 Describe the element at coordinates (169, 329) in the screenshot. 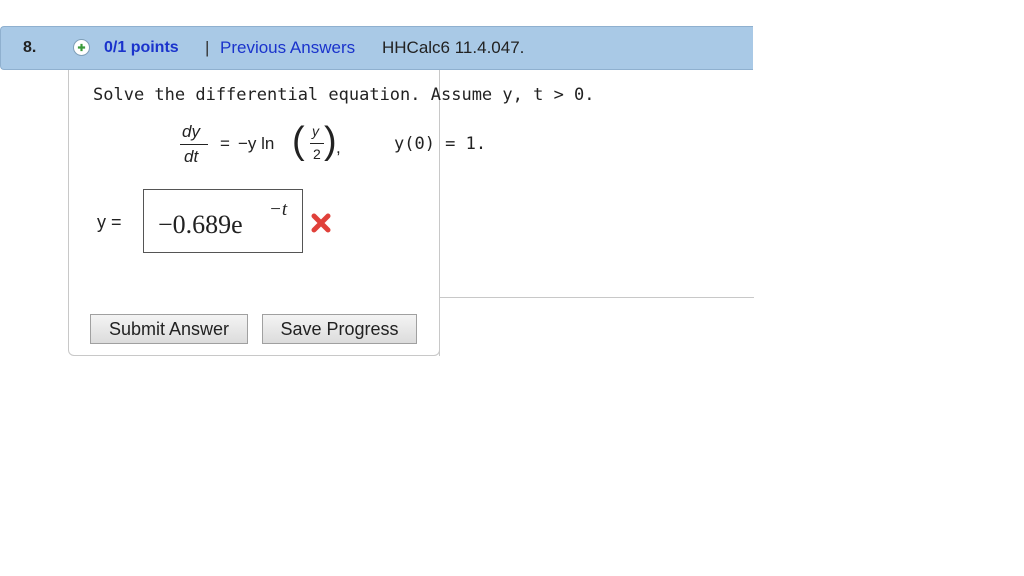

I see `submit-answer-button: Submit Answer` at that location.